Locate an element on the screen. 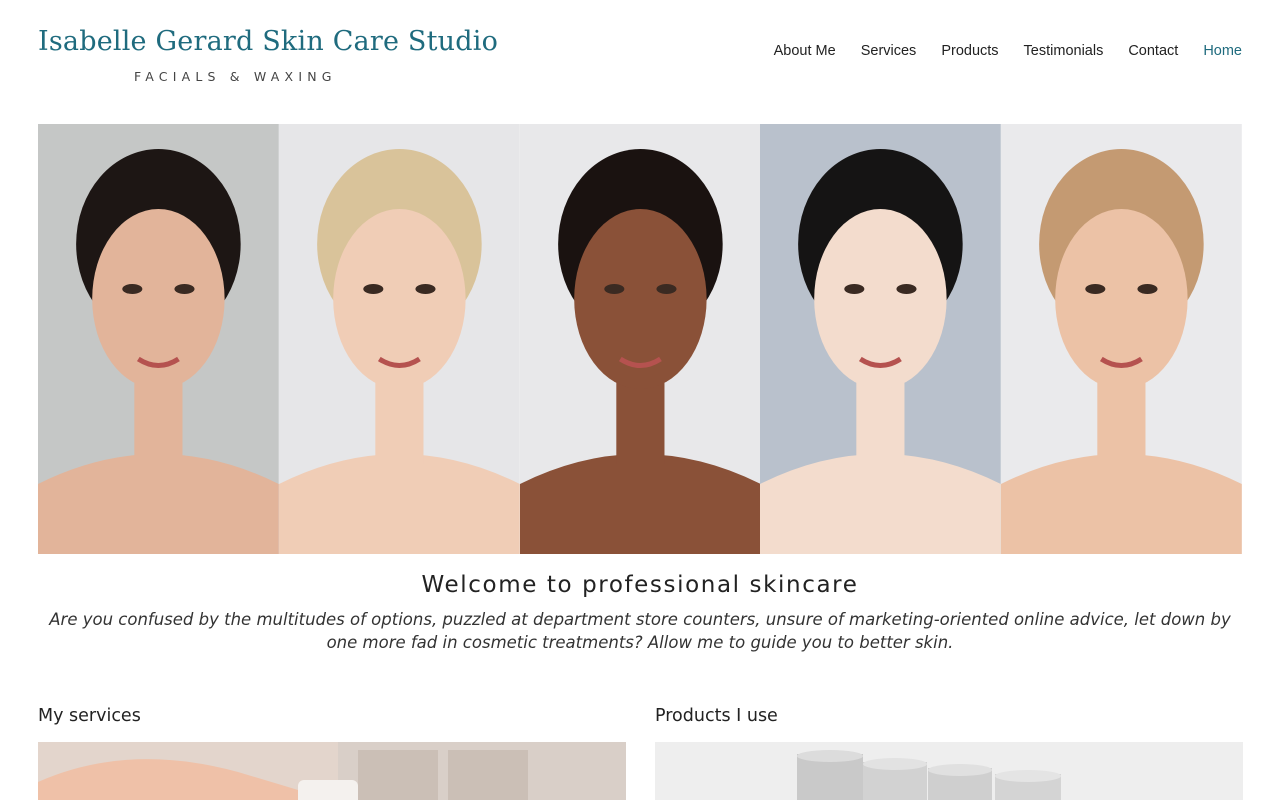 The height and width of the screenshot is (800, 1280). services-section: My services is located at coordinates (332, 753).